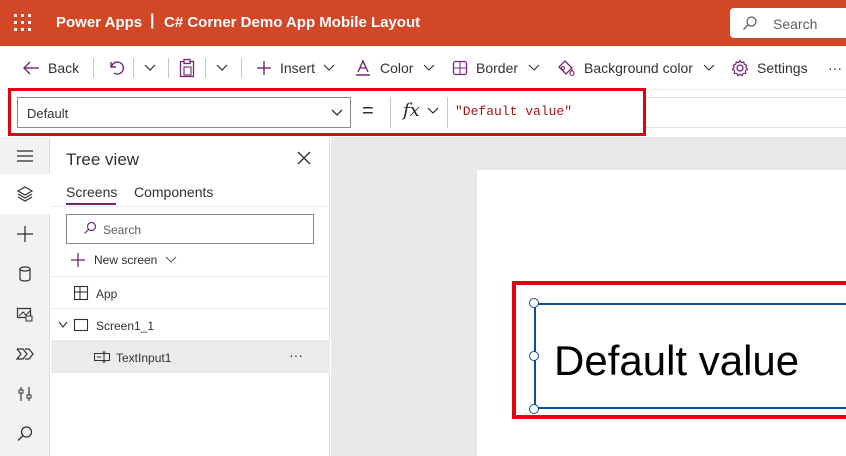 This screenshot has height=456, width=846. Describe the element at coordinates (304, 158) in the screenshot. I see `close-icon` at that location.